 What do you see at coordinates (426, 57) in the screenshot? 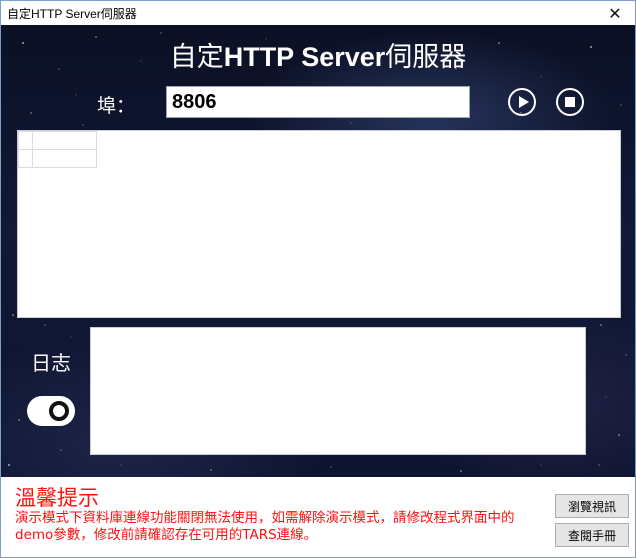
I see `app-title-suffix: 伺服器` at bounding box center [426, 57].